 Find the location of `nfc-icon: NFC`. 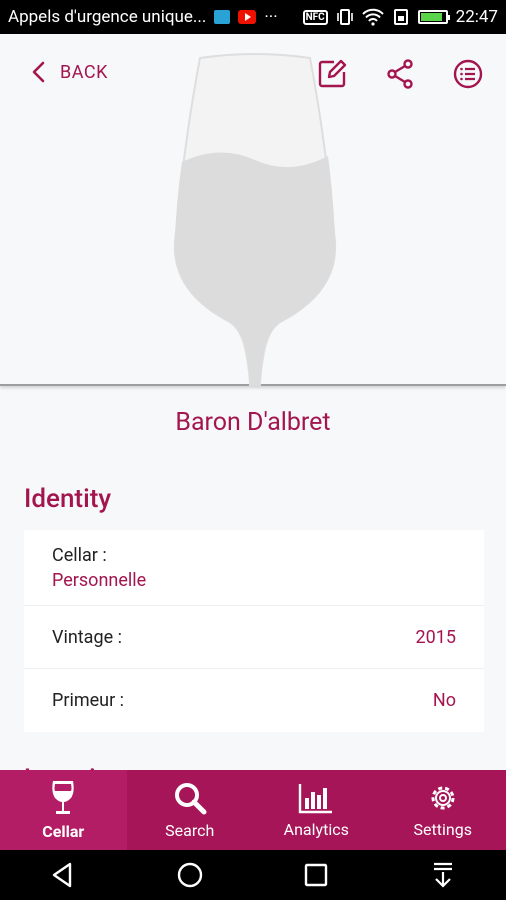

nfc-icon: NFC is located at coordinates (315, 17).